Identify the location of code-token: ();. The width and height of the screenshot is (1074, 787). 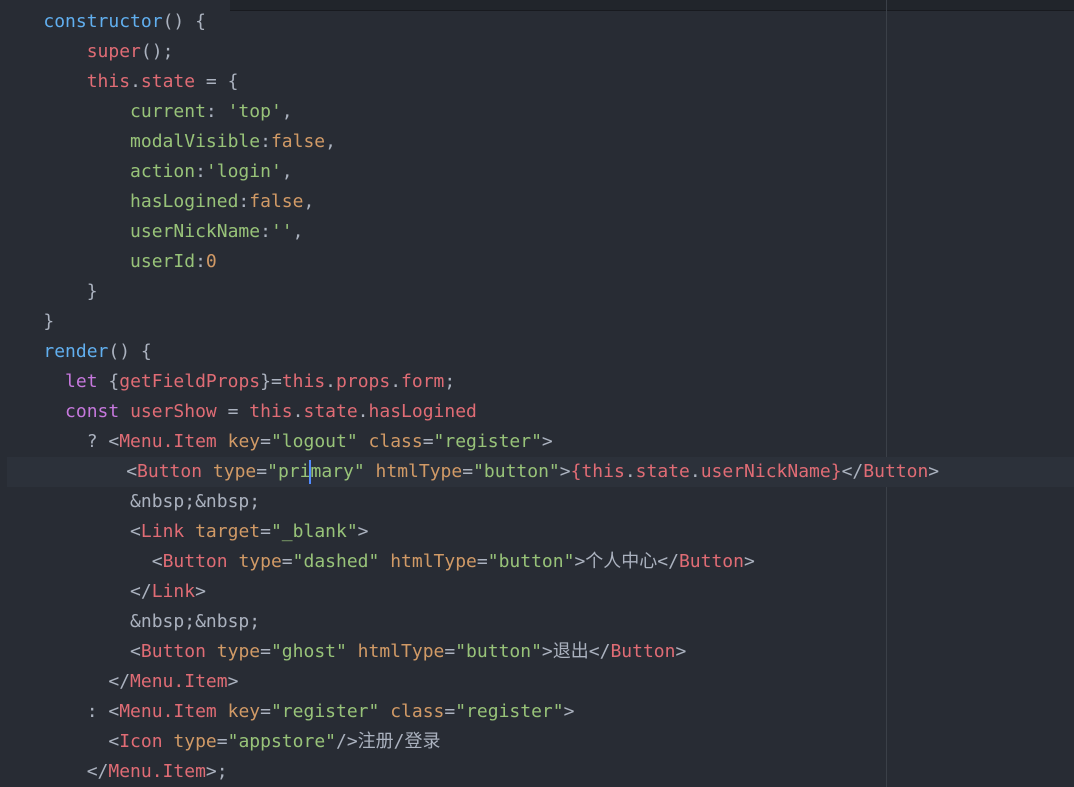
(157, 51).